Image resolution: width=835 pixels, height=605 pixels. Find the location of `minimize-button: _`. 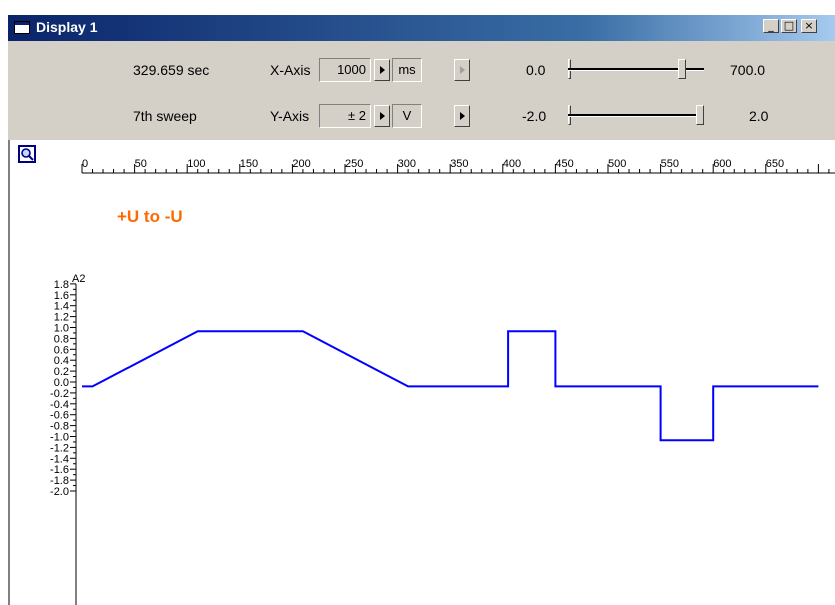

minimize-button: _ is located at coordinates (771, 26).